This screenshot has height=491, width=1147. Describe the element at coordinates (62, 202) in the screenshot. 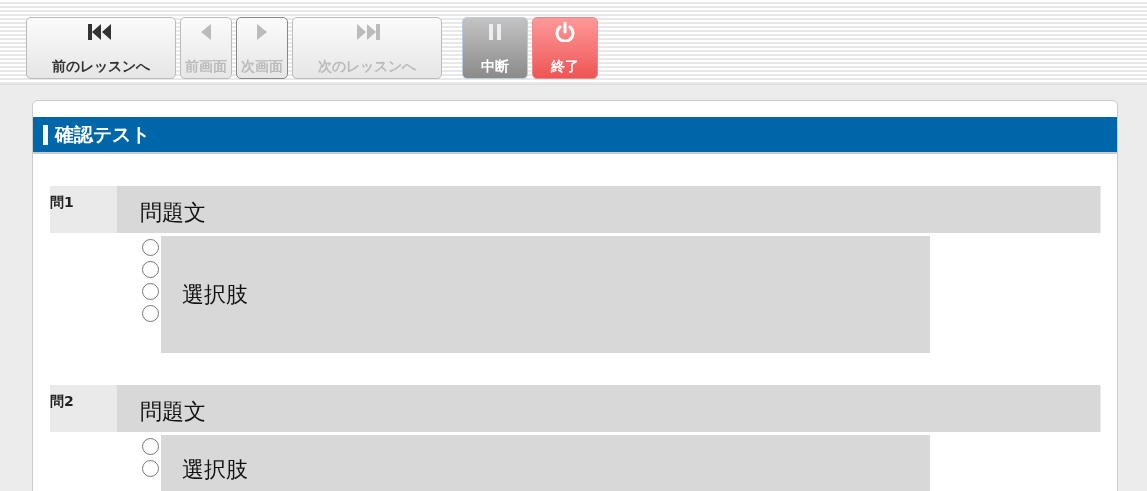

I see `question-number: 問1` at that location.